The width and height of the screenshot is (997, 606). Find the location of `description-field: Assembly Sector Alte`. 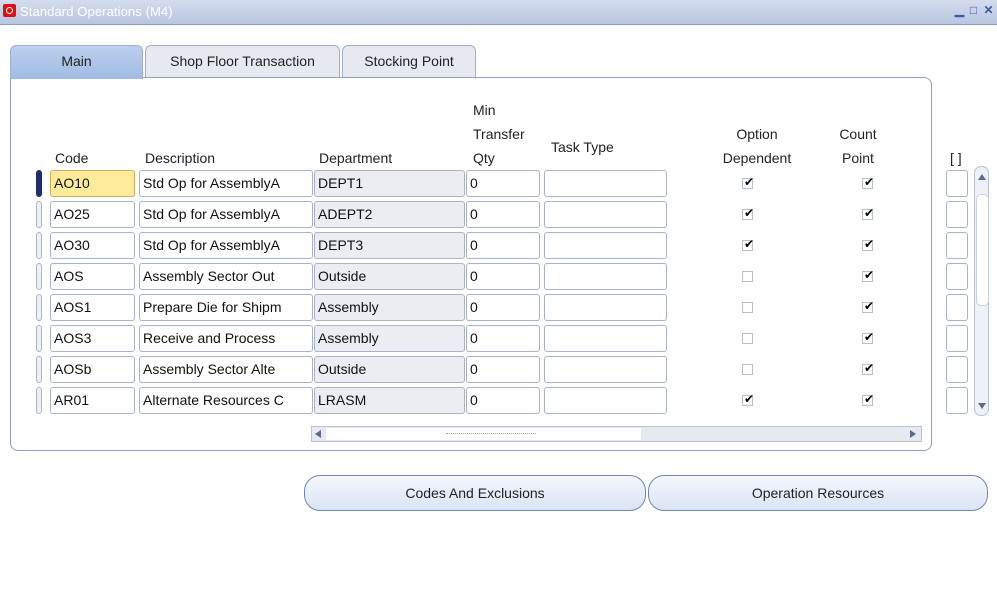

description-field: Assembly Sector Alte is located at coordinates (226, 369).